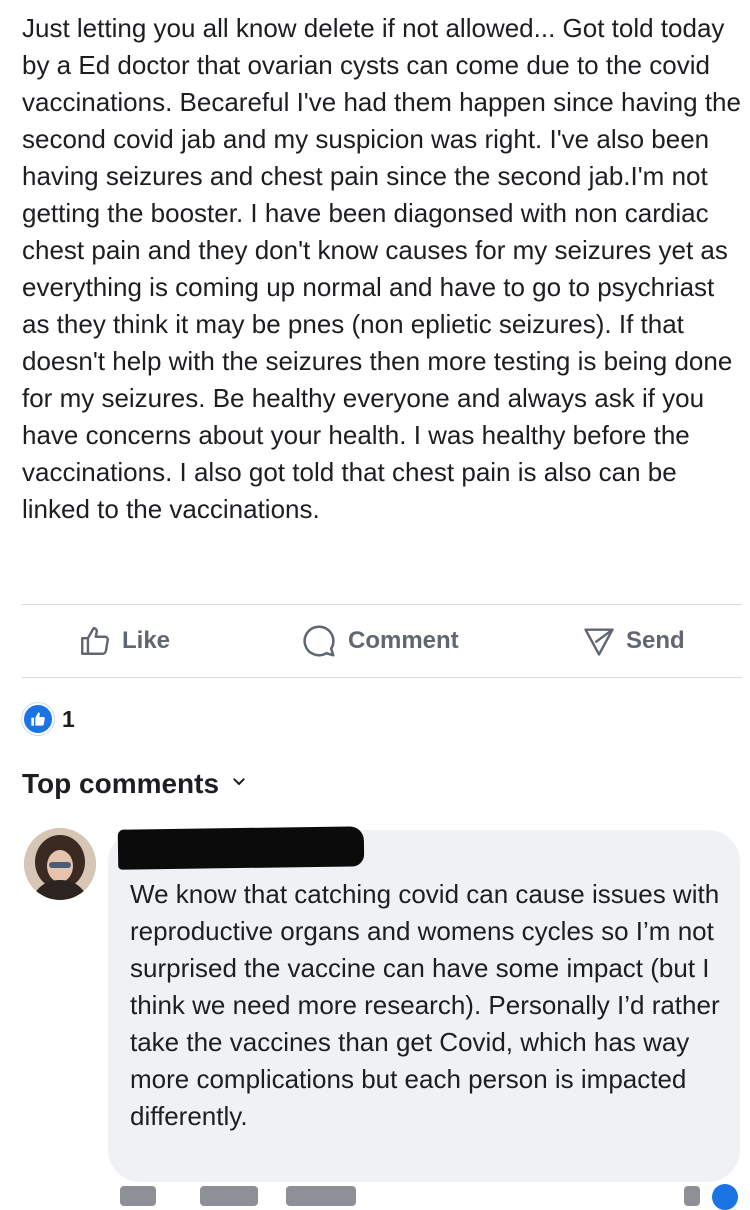  I want to click on send-outline-icon, so click(599, 641).